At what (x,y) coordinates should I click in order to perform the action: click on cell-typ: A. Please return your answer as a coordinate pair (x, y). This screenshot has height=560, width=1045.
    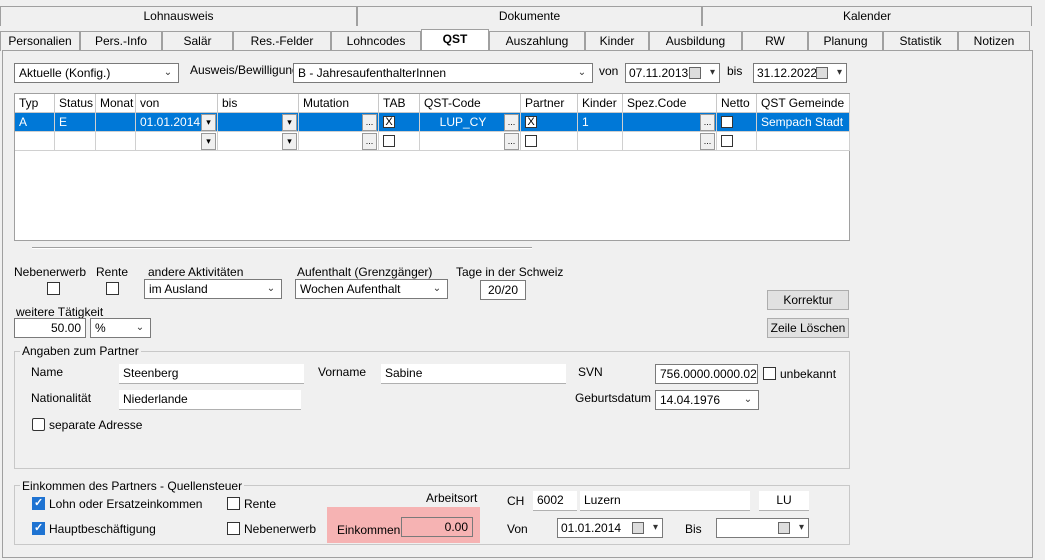
    Looking at the image, I should click on (35, 122).